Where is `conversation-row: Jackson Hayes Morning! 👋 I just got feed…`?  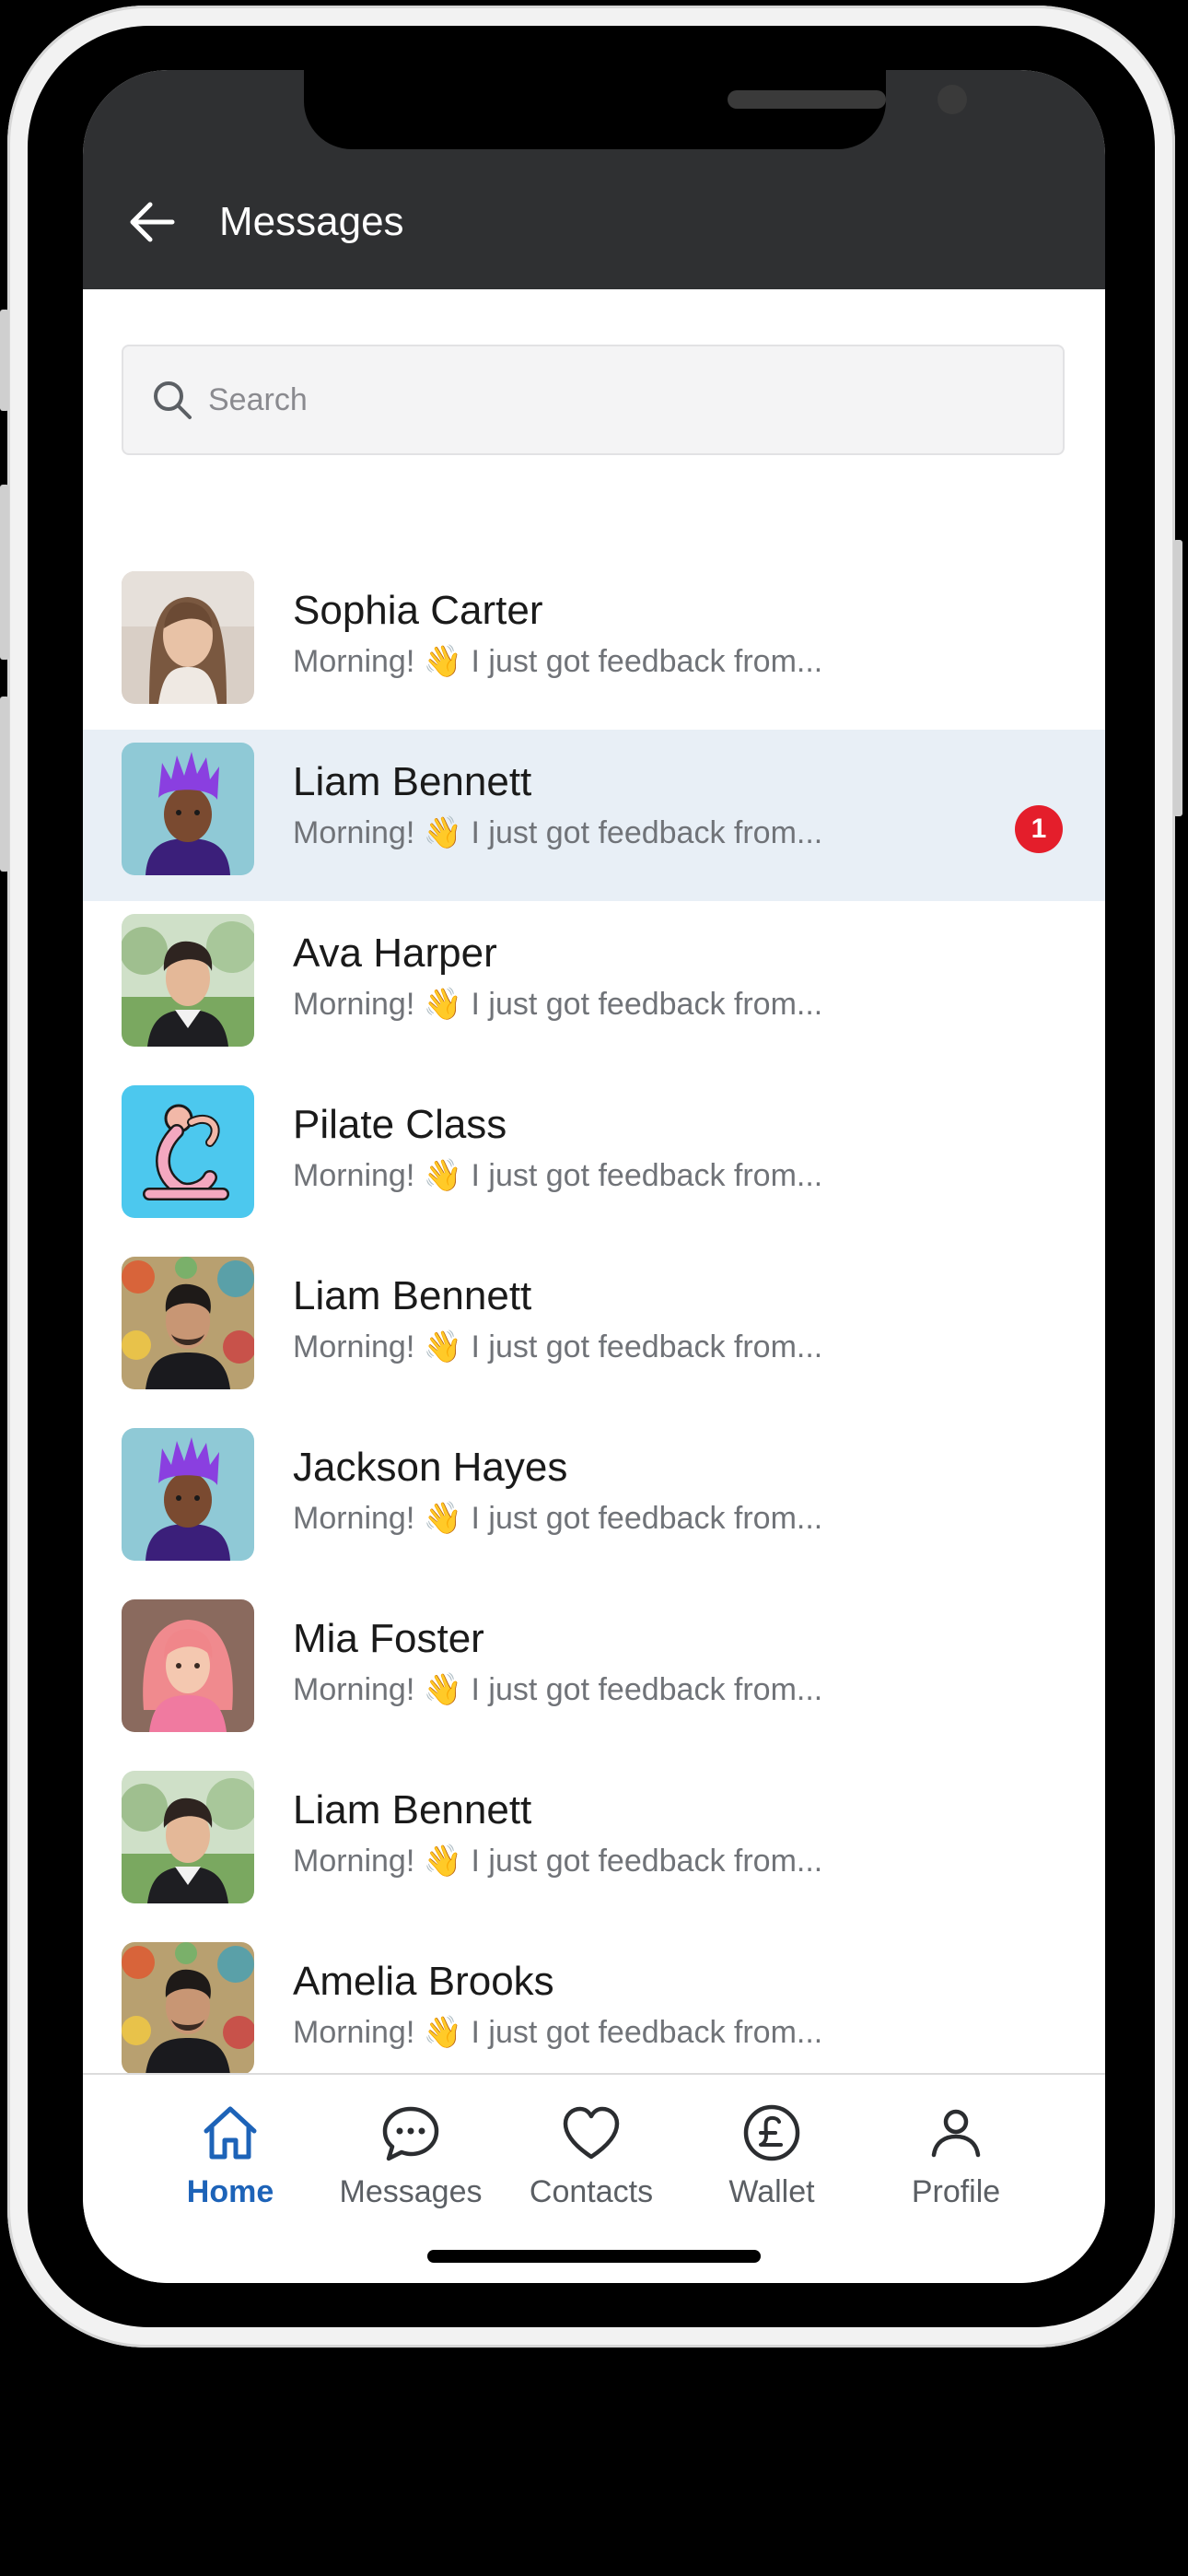
conversation-row: Jackson Hayes Morning! 👋 I just got feed… is located at coordinates (594, 1501).